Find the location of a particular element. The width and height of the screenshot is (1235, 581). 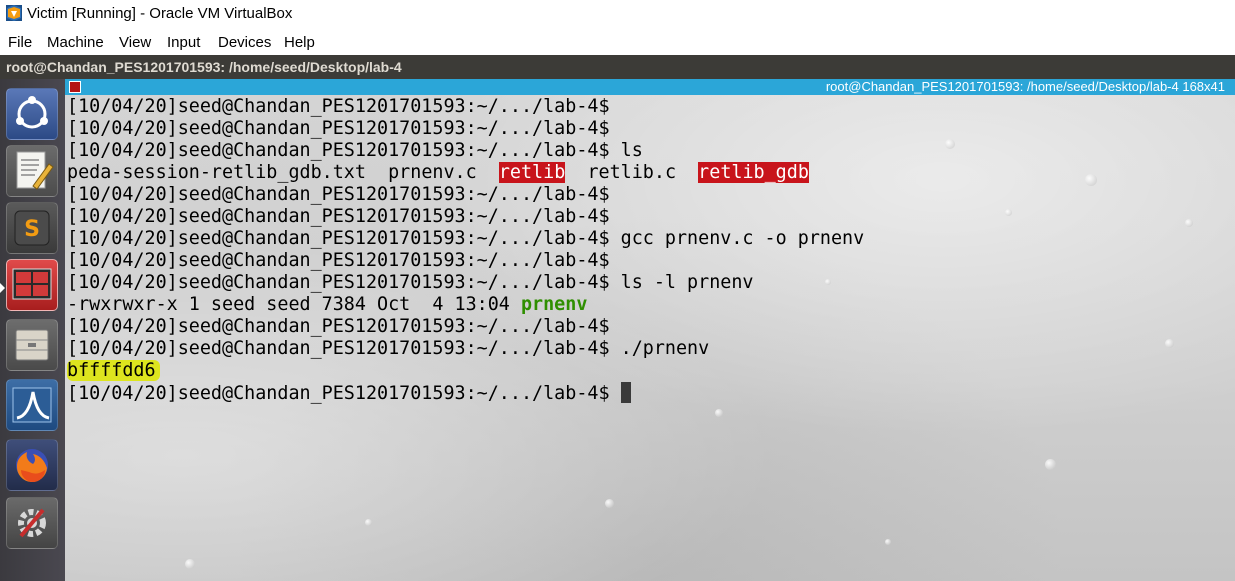

launcher-file-manager is located at coordinates (32, 345).